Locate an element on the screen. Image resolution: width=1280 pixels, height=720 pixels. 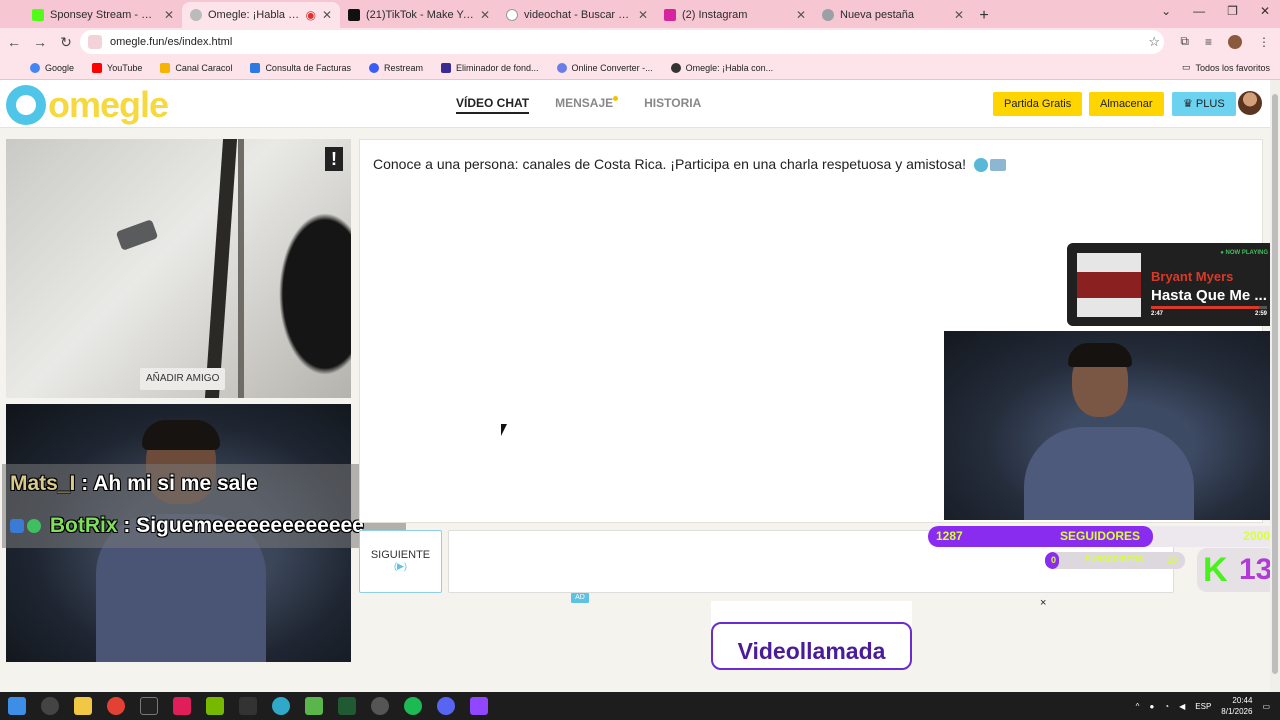
chrome-icon is located at coordinates (116, 706).